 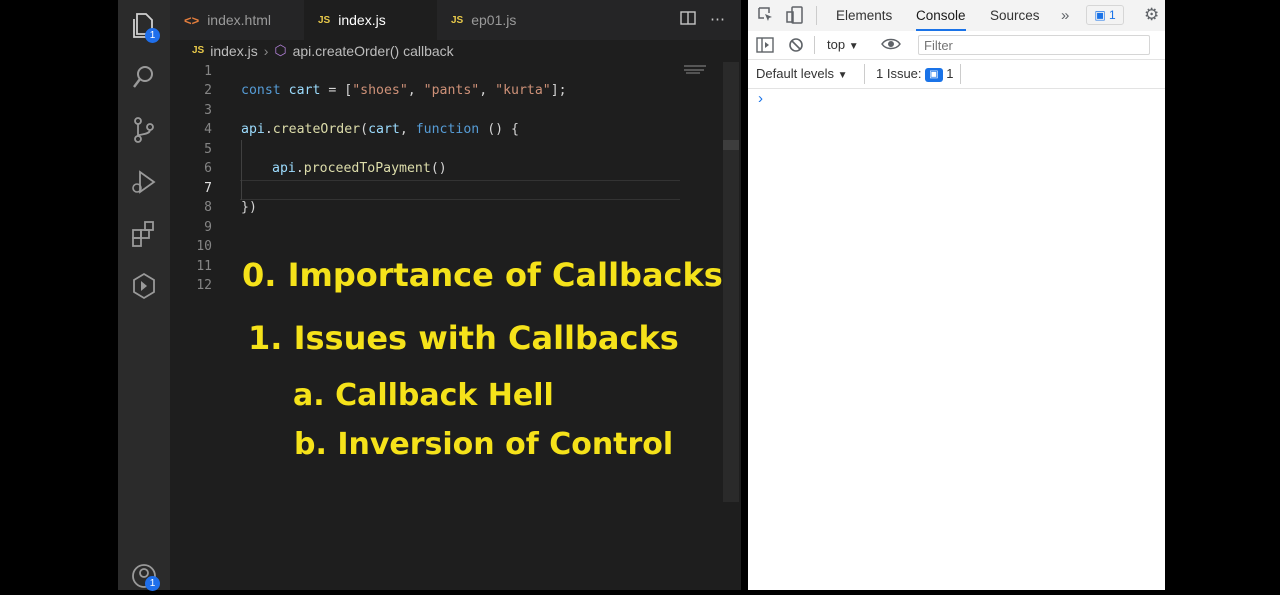 What do you see at coordinates (1015, 15) in the screenshot?
I see `tab-sources: Sources` at bounding box center [1015, 15].